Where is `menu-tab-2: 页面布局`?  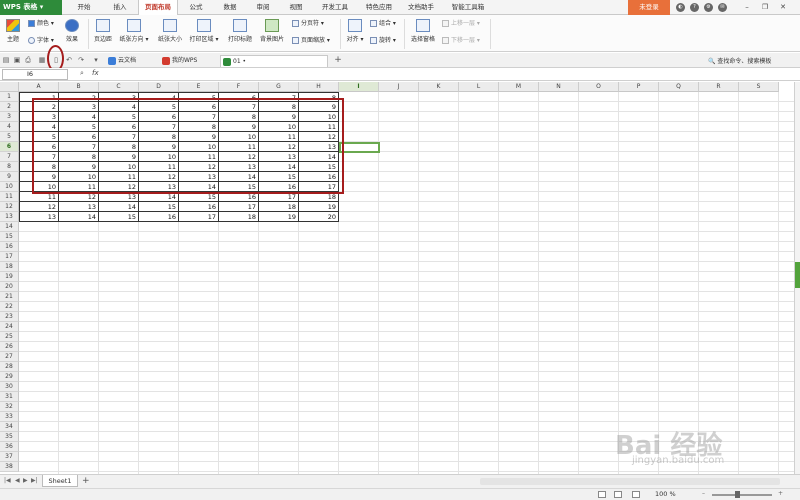
menu-tab-2: 页面布局 is located at coordinates (158, 8).